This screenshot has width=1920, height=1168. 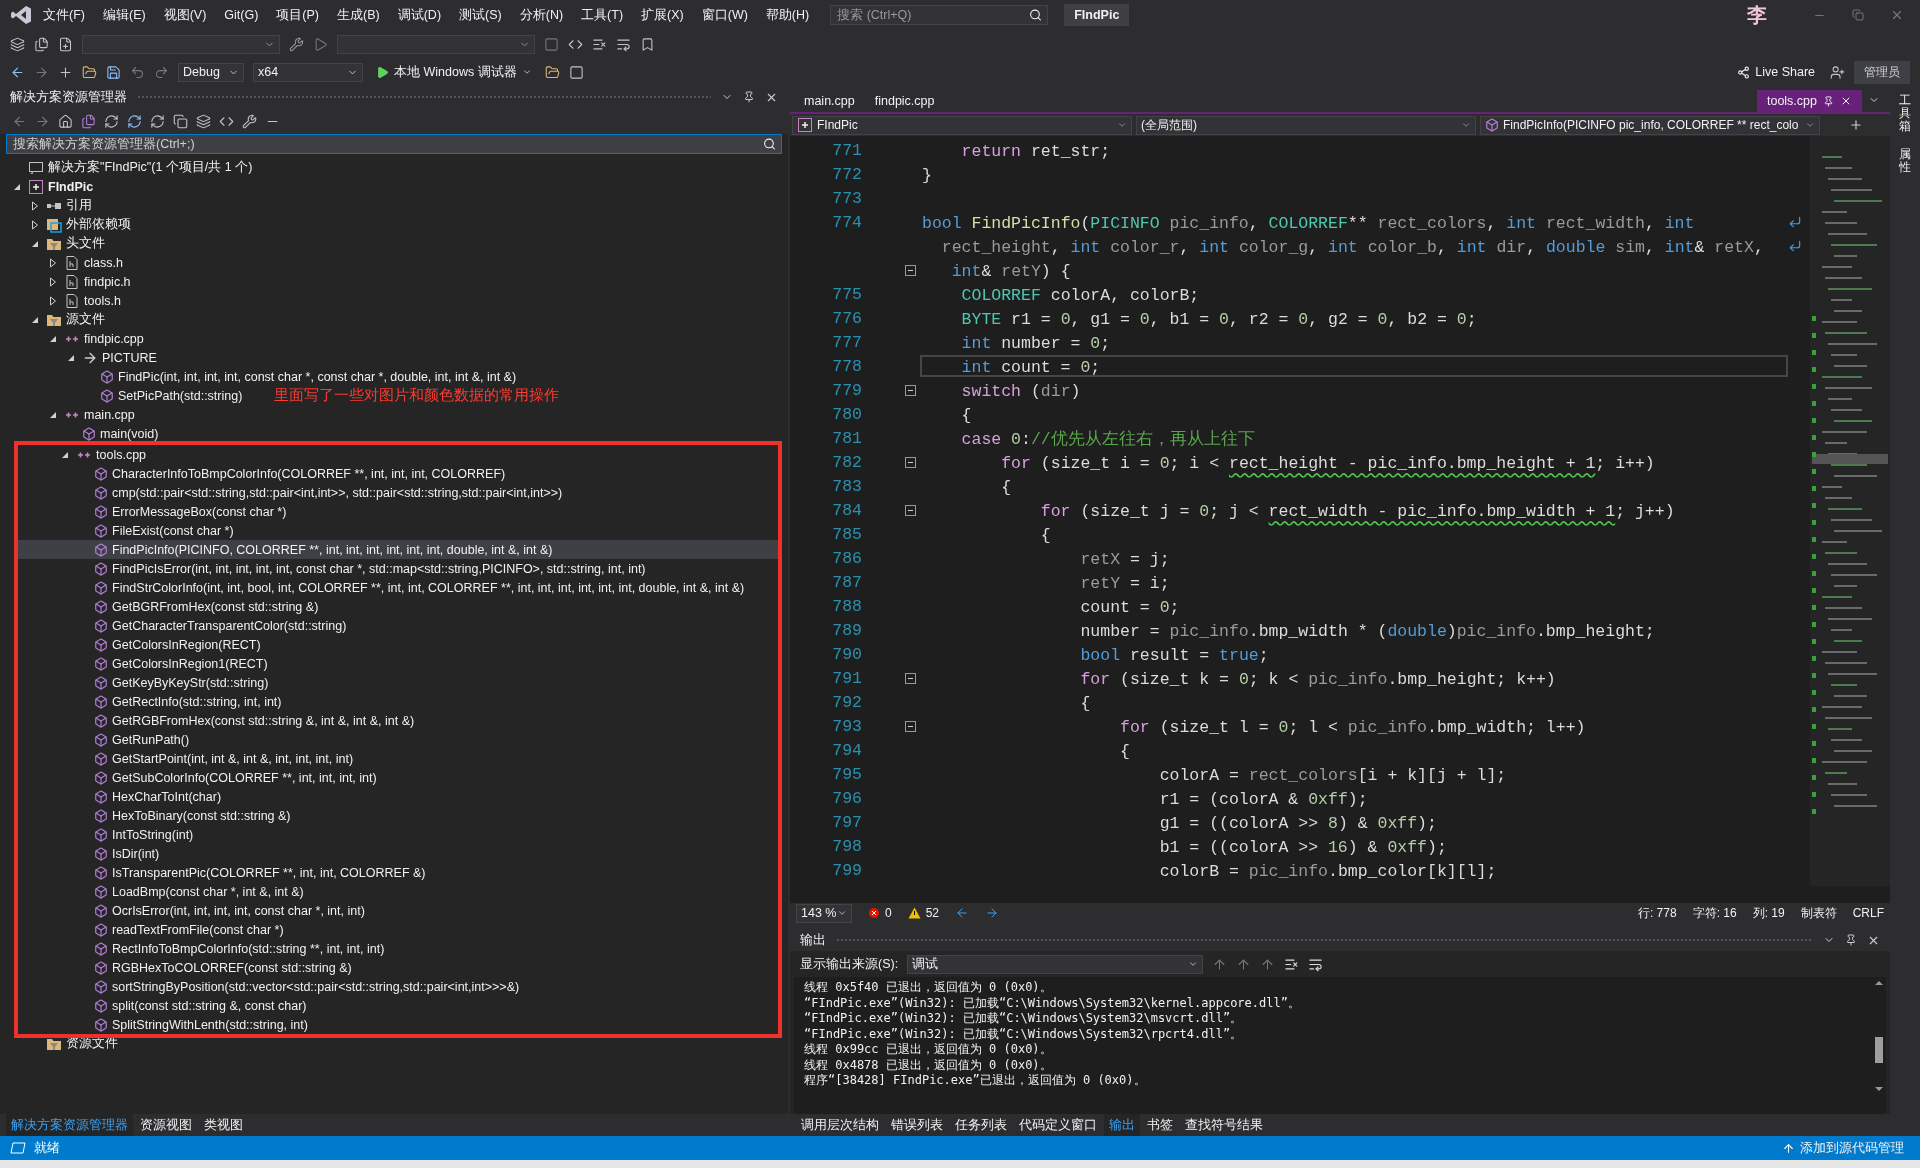 I want to click on tree-item: FileExist(const char *), so click(x=126, y=530).